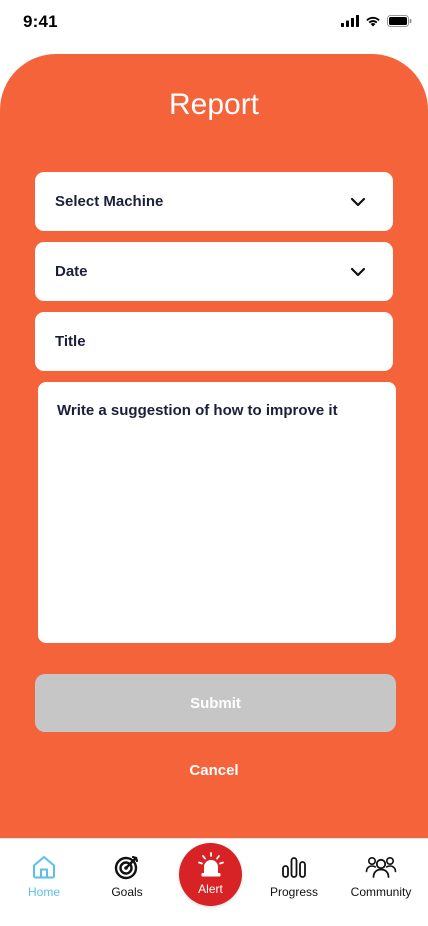 The width and height of the screenshot is (428, 926). I want to click on people-icon, so click(381, 867).